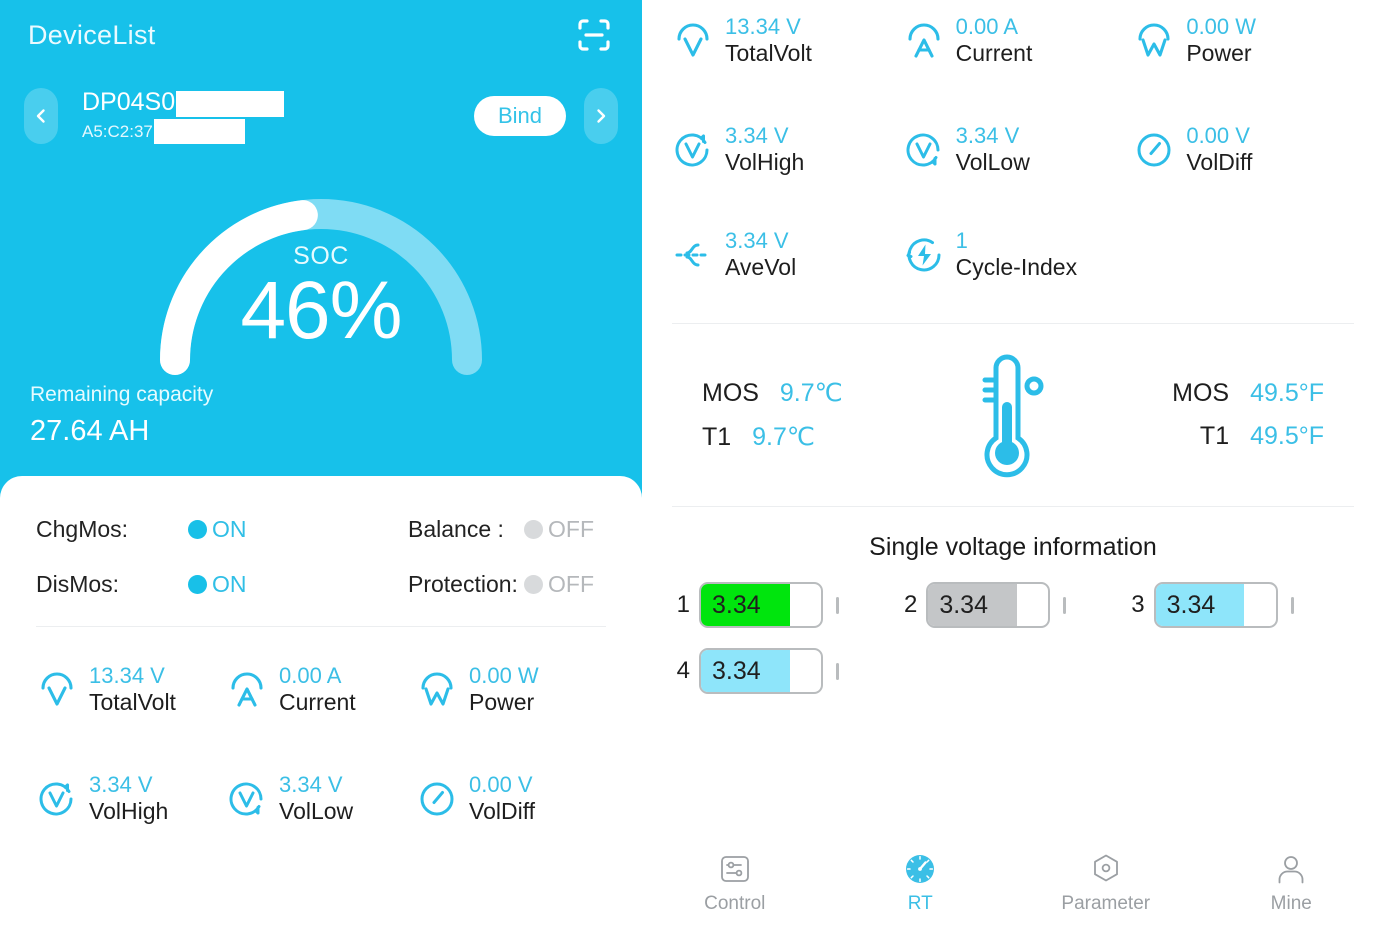 Image resolution: width=1384 pixels, height=929 pixels. Describe the element at coordinates (222, 584) in the screenshot. I see `status-dismos: DisMos: ON` at that location.